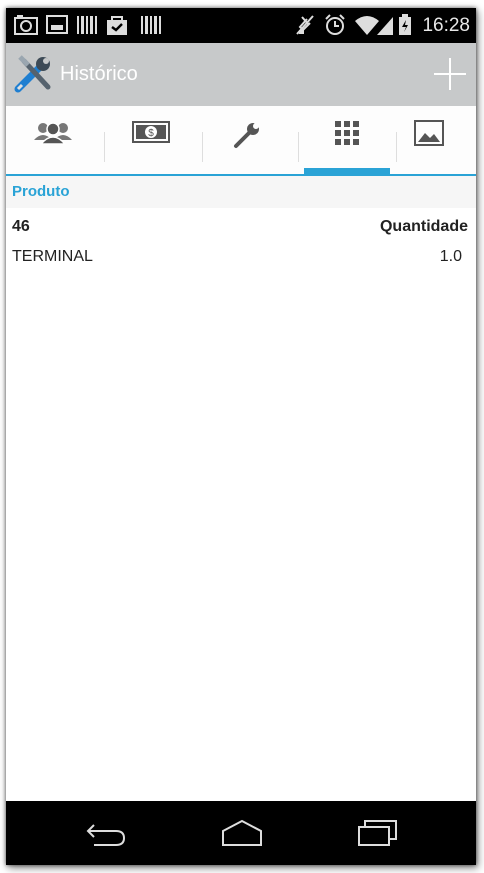 The width and height of the screenshot is (484, 873). Describe the element at coordinates (347, 133) in the screenshot. I see `grid-icon` at that location.